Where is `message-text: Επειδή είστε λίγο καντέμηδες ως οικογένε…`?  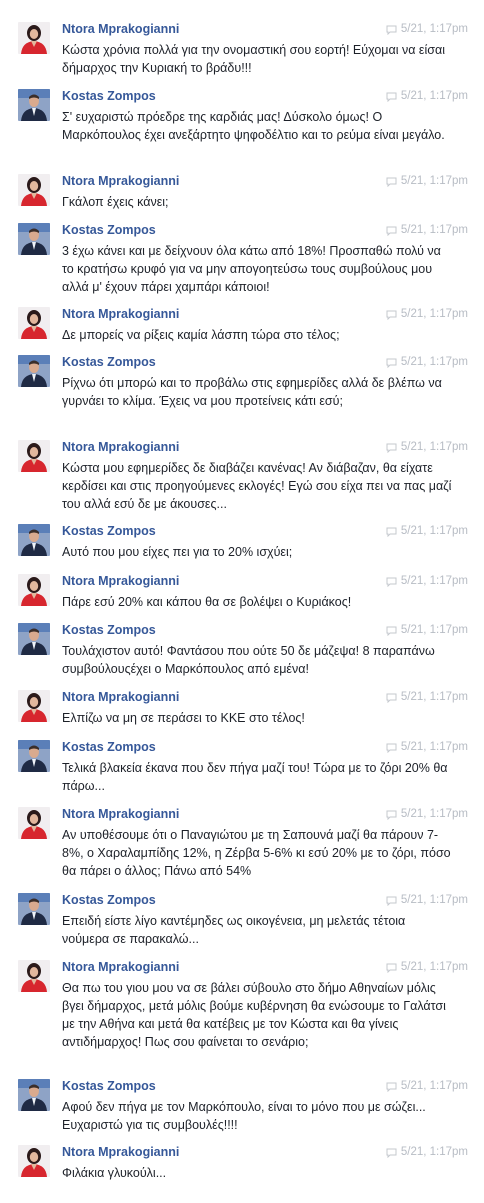 message-text: Επειδή είστε λίγο καντέμηδες ως οικογένε… is located at coordinates (234, 930).